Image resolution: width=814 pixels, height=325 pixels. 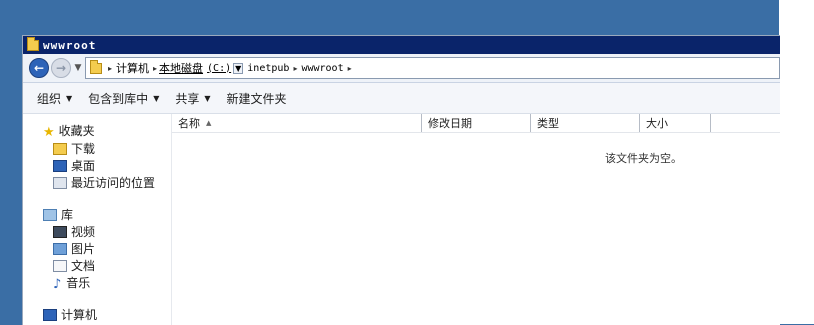 I want to click on organize-button: 组织 ▼, so click(x=54, y=98).